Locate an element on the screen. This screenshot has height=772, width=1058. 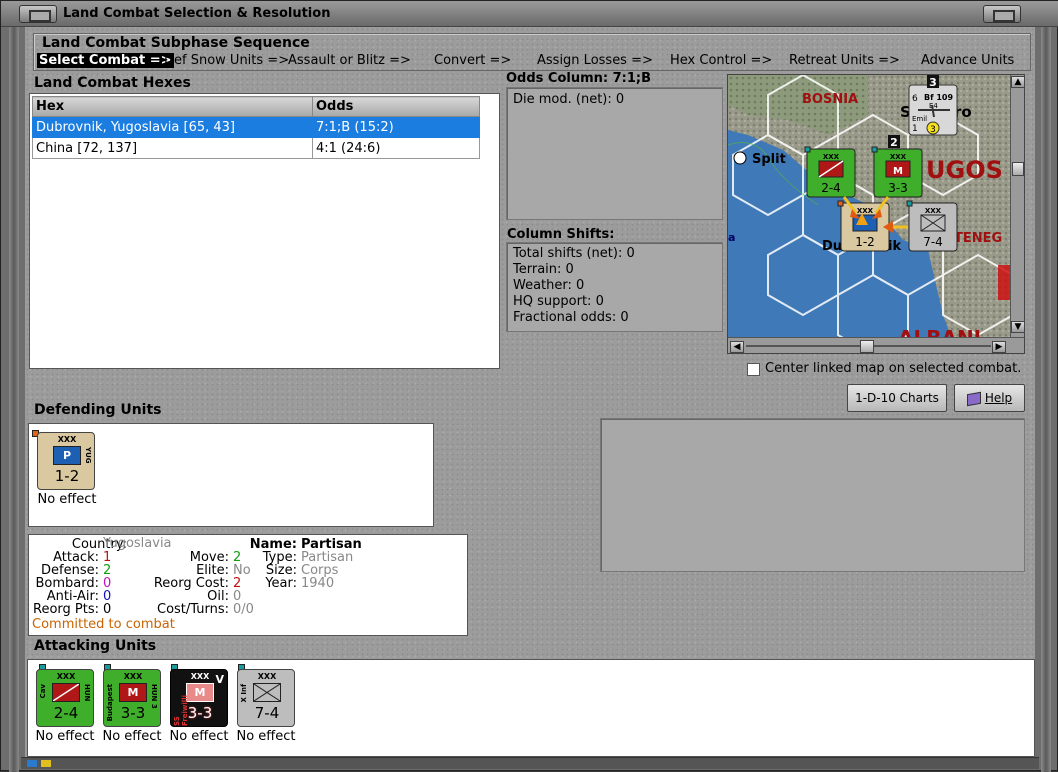
unit-type-letter: P is located at coordinates (67, 455).